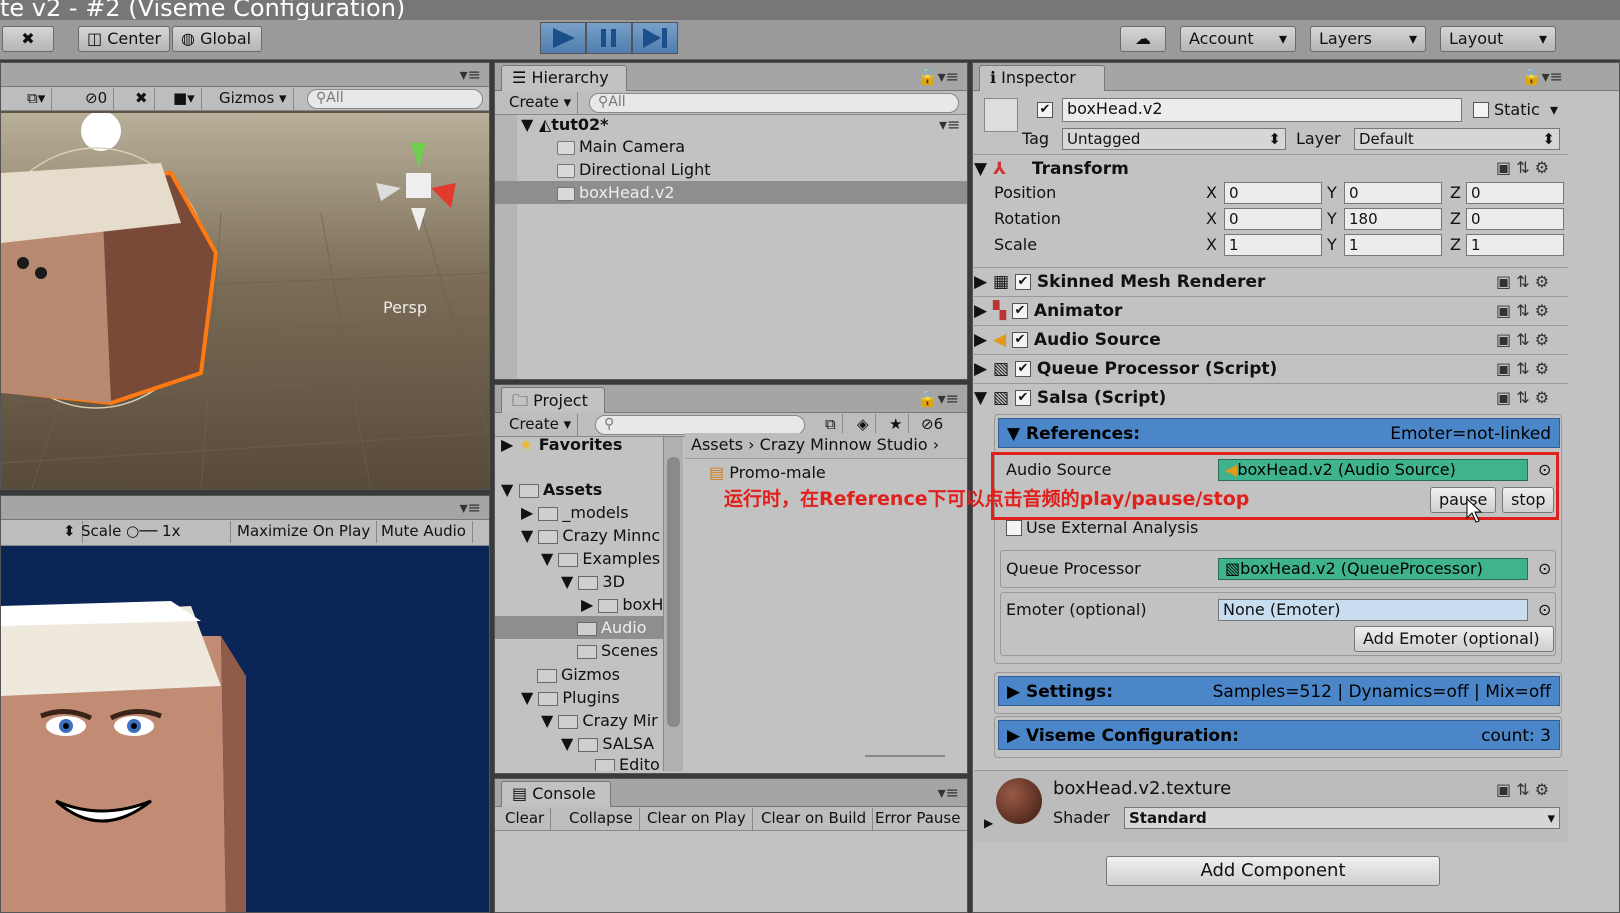  Describe the element at coordinates (124, 39) in the screenshot. I see `pivot-center-button: ◫ Center` at that location.